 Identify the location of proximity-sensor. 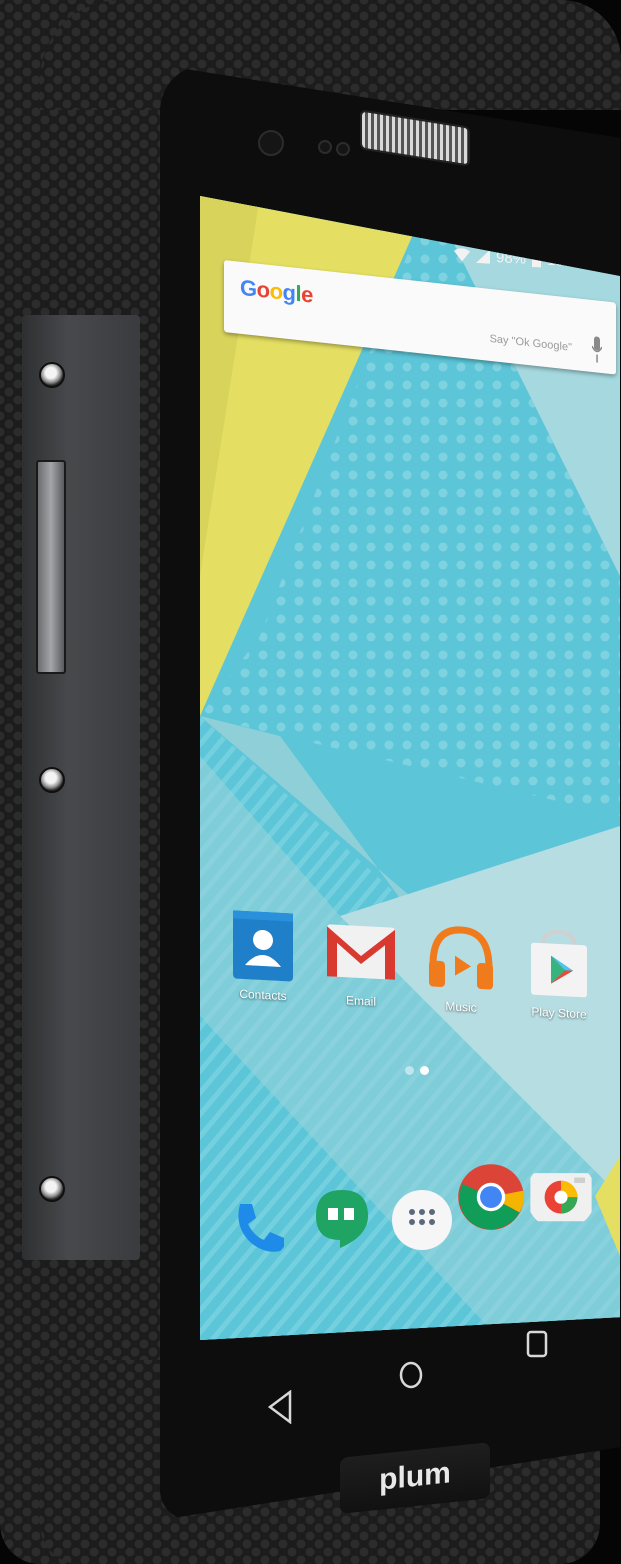
(325, 147).